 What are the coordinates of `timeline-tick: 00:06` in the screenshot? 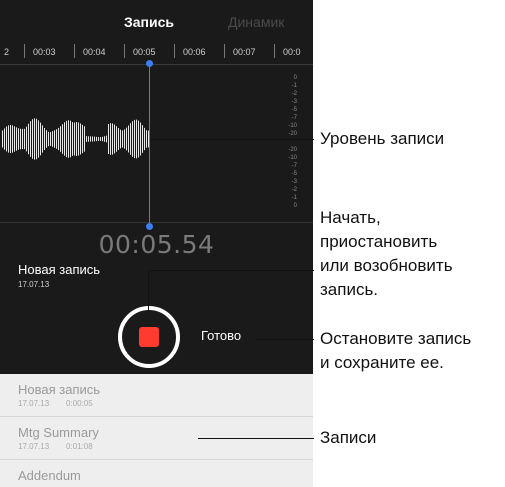 It's located at (194, 52).